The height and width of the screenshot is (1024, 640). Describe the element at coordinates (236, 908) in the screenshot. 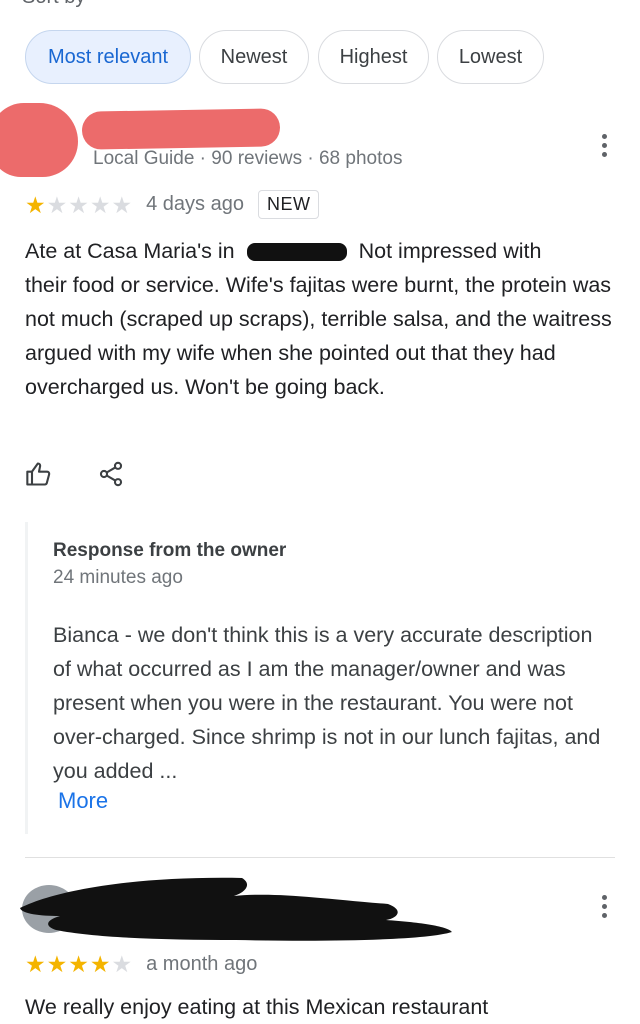

I see `reviewer2-redacted` at that location.